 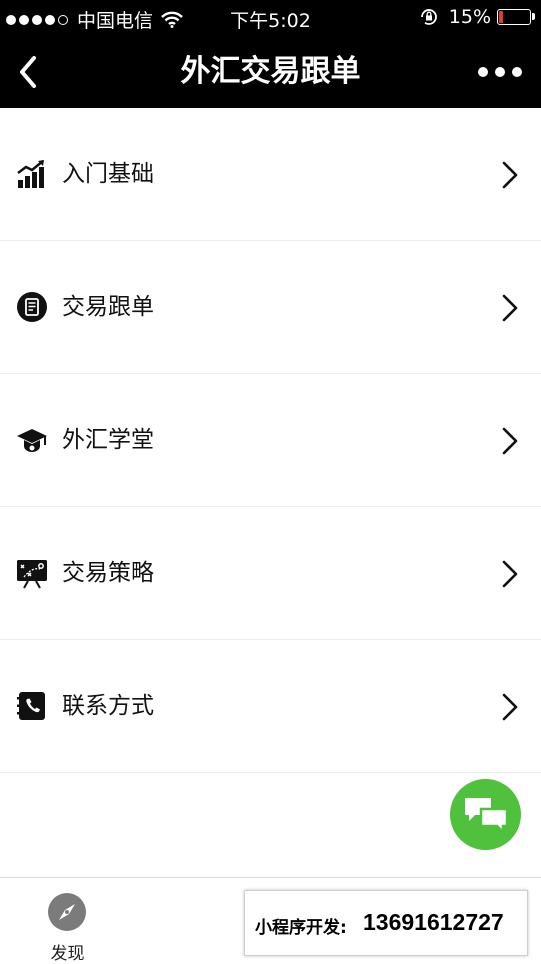 I want to click on tab-discover: 发现, so click(x=67, y=921).